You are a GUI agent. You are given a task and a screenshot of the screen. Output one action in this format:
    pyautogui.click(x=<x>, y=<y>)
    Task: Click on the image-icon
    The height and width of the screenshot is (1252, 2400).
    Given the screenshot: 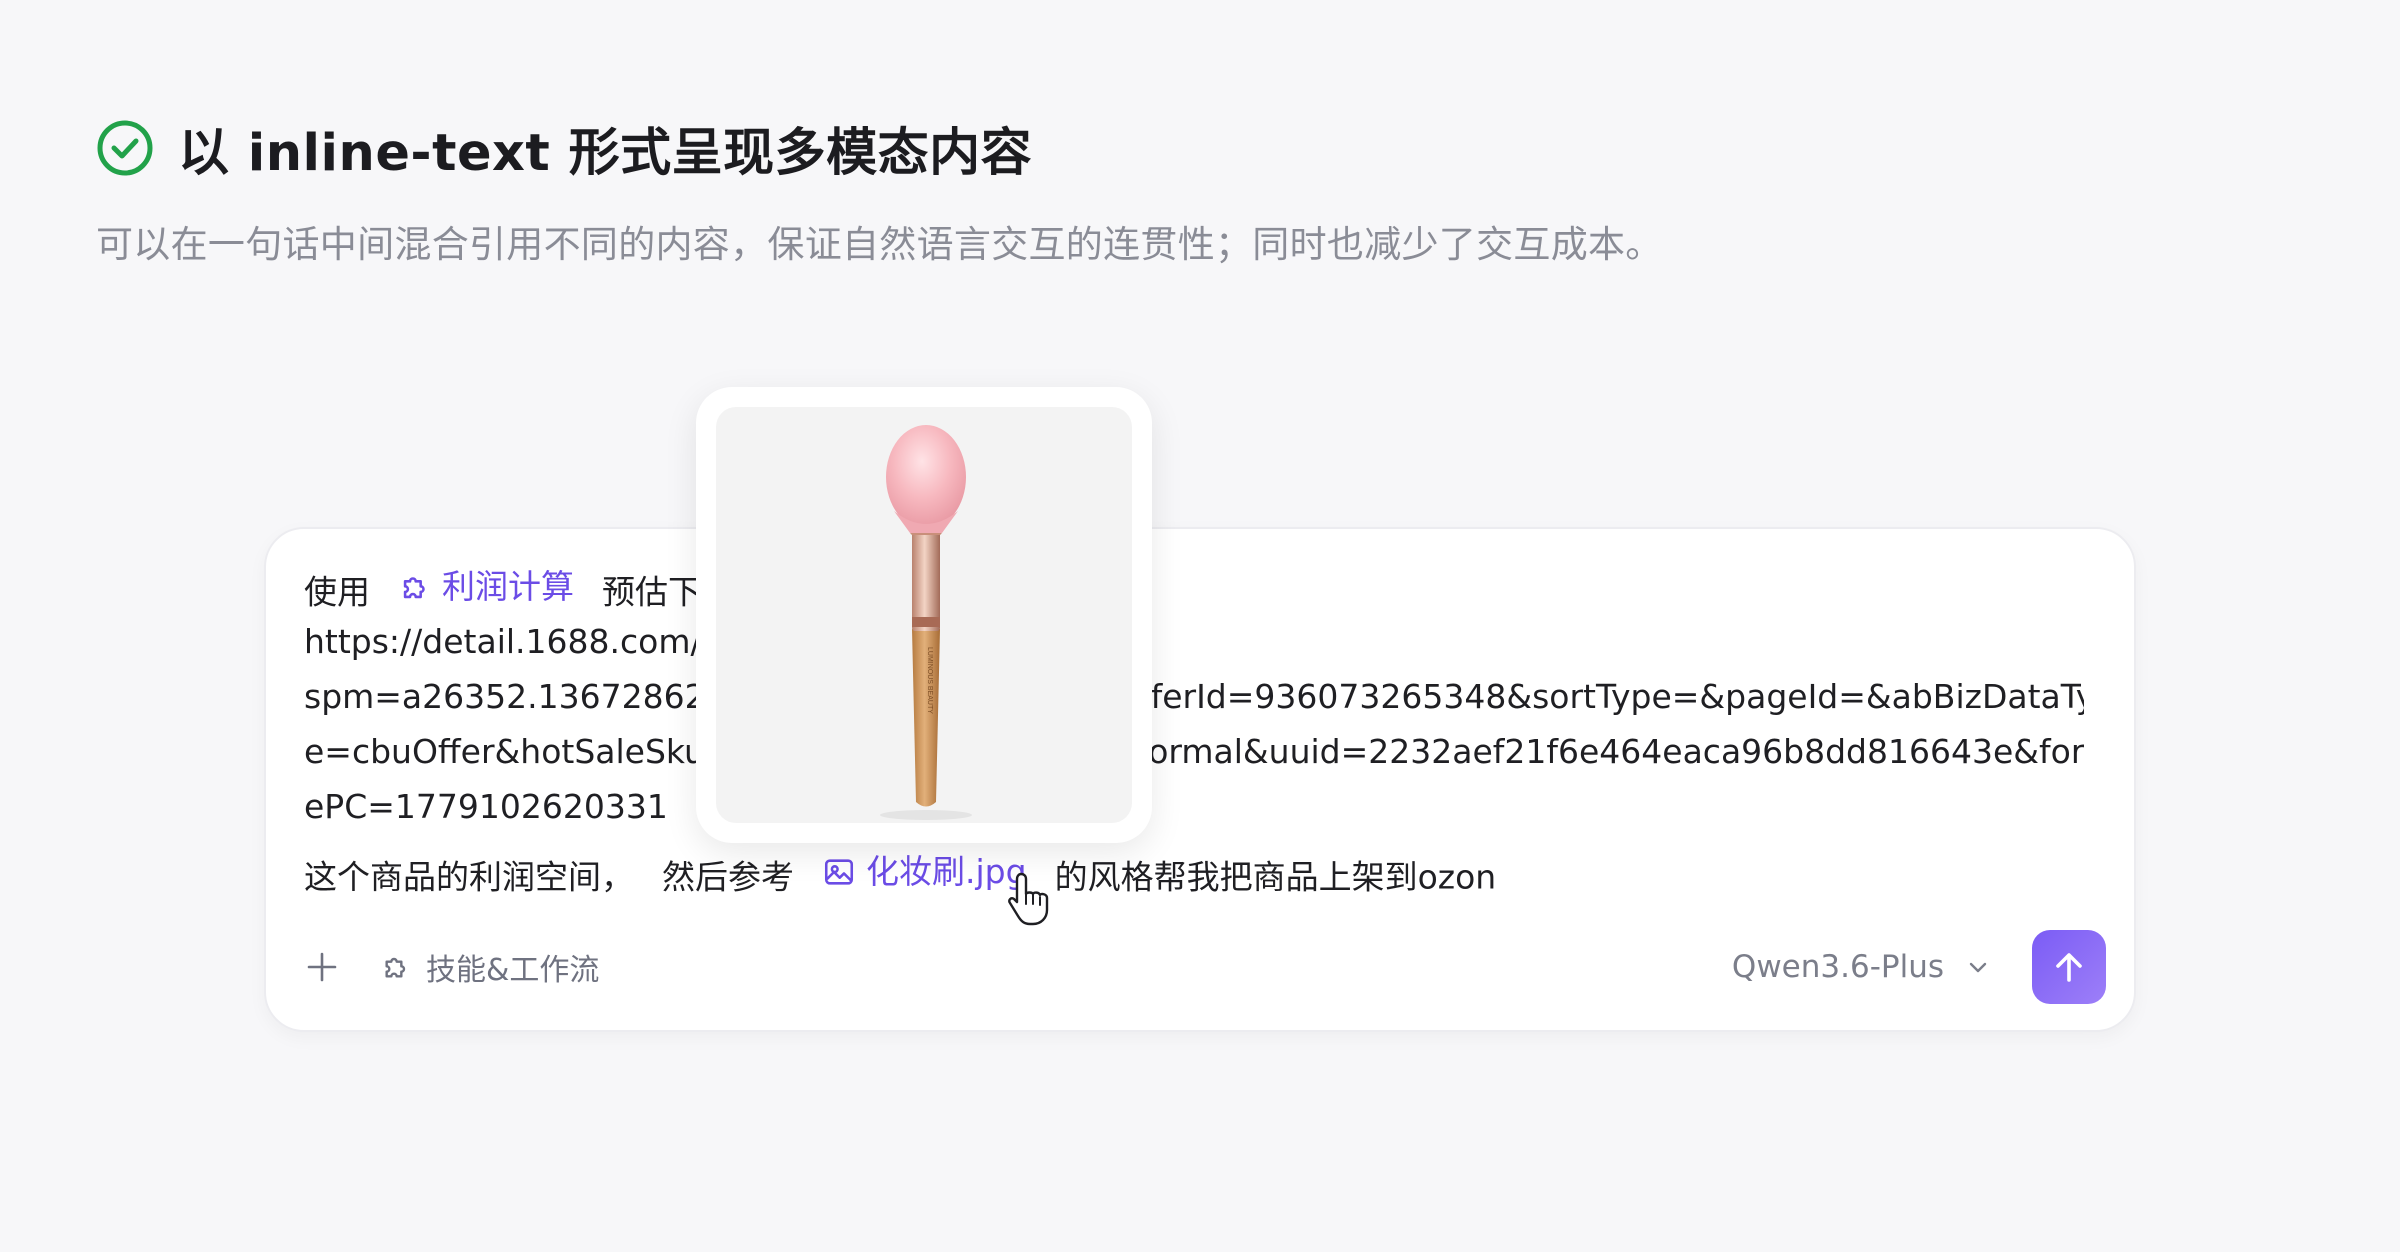 What is the action you would take?
    pyautogui.click(x=839, y=871)
    